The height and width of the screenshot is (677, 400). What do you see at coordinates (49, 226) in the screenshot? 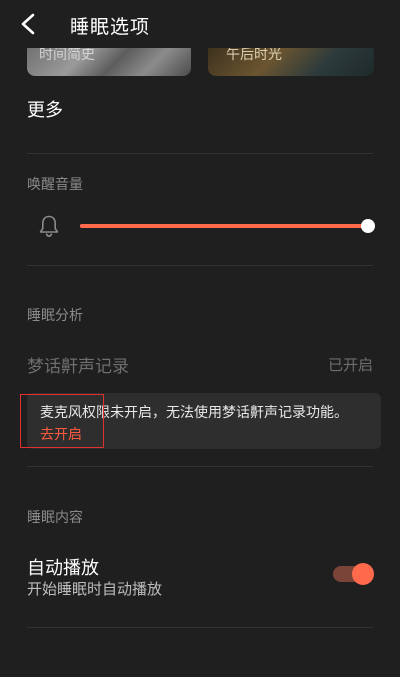
I see `bell-icon` at bounding box center [49, 226].